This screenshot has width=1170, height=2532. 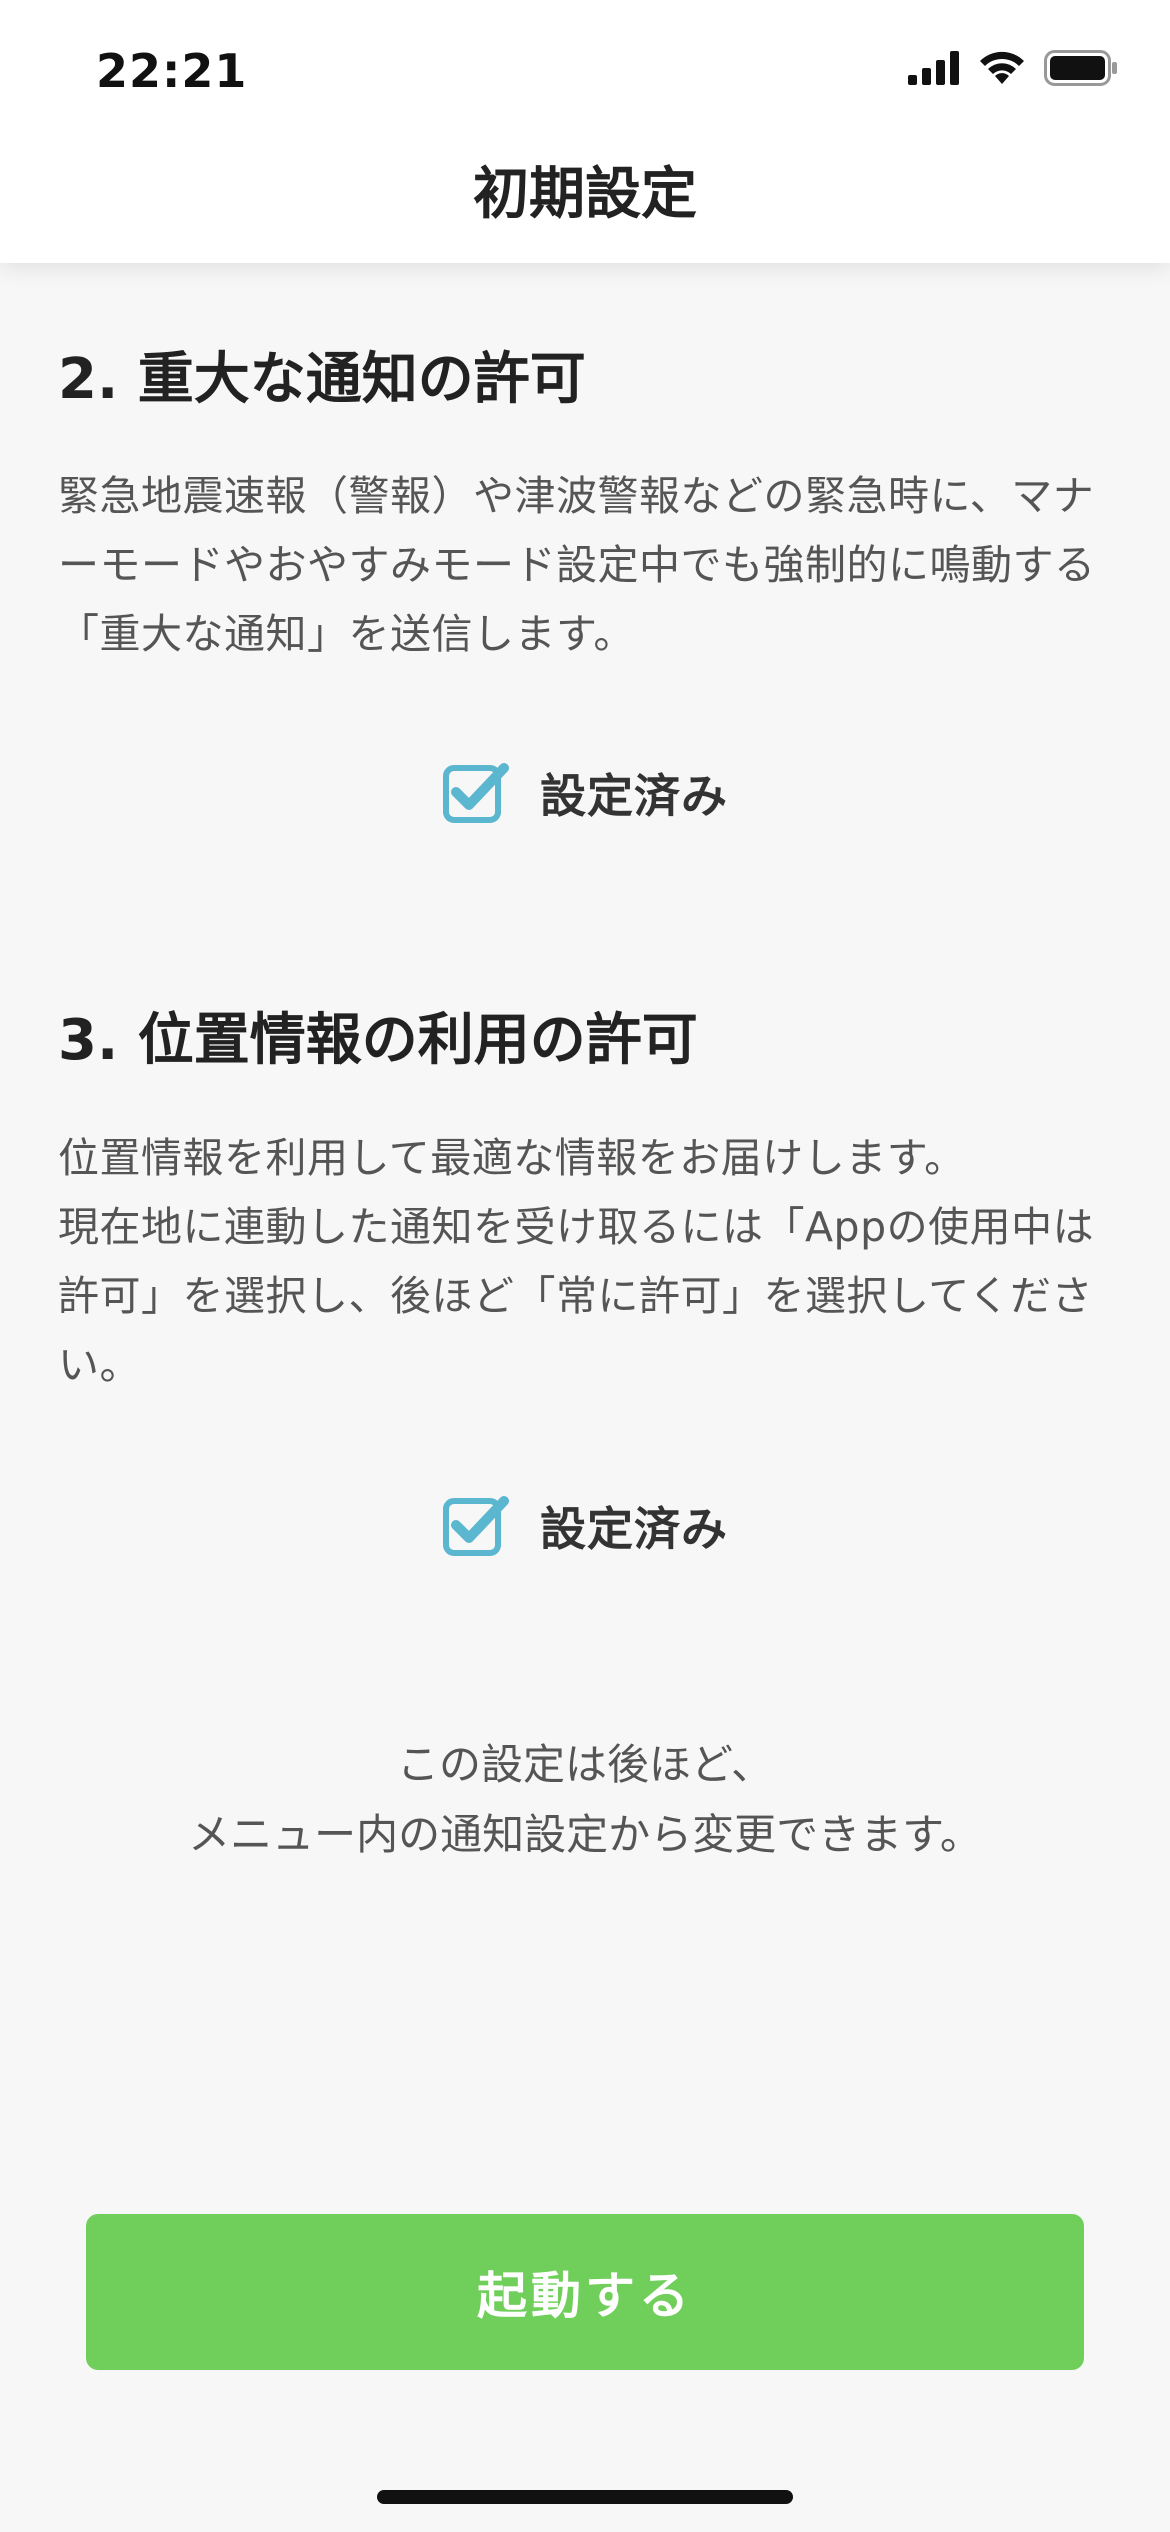 I want to click on header: 22:21 初期設定, so click(x=585, y=131).